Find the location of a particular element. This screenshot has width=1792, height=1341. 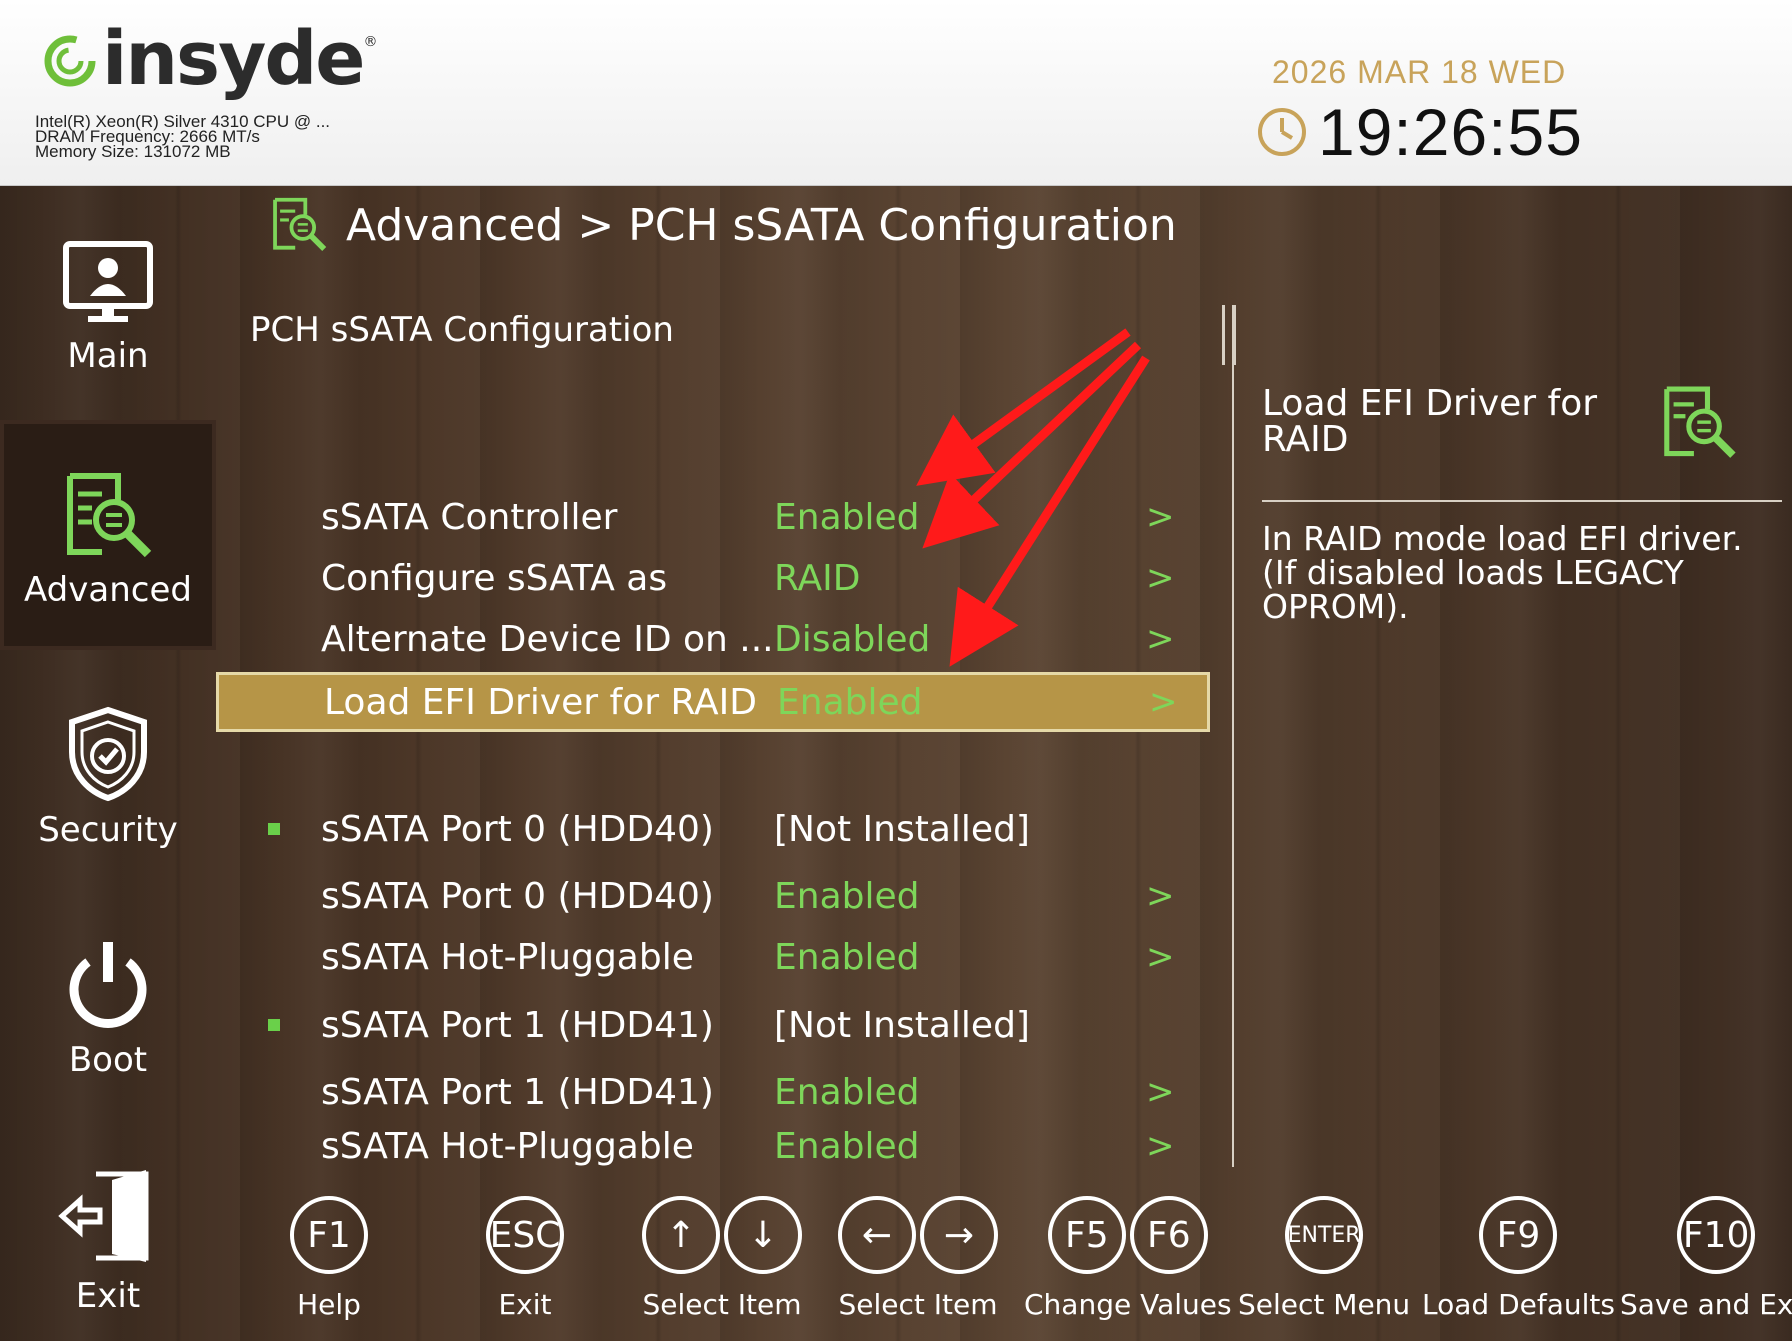

key-exit: ESC Exit is located at coordinates (525, 1258).